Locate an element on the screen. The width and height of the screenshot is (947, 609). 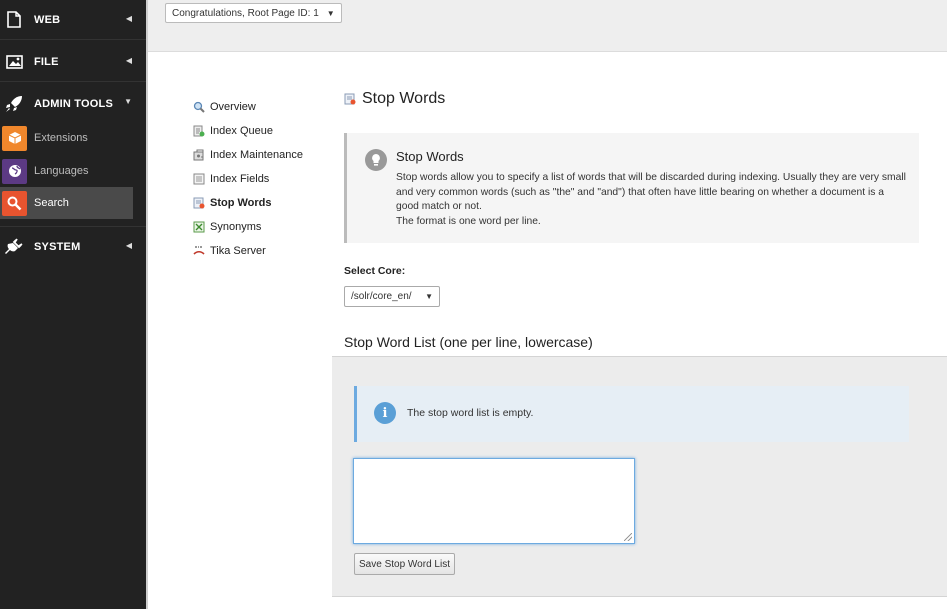
info-callout-title: Stop Words is located at coordinates (430, 156).